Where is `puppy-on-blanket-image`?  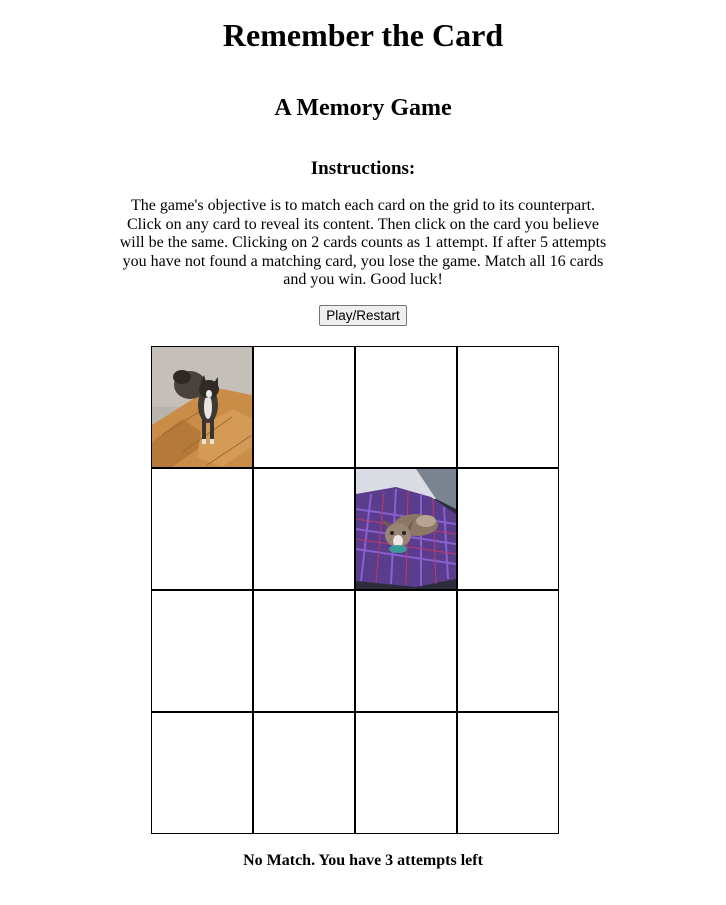 puppy-on-blanket-image is located at coordinates (406, 529).